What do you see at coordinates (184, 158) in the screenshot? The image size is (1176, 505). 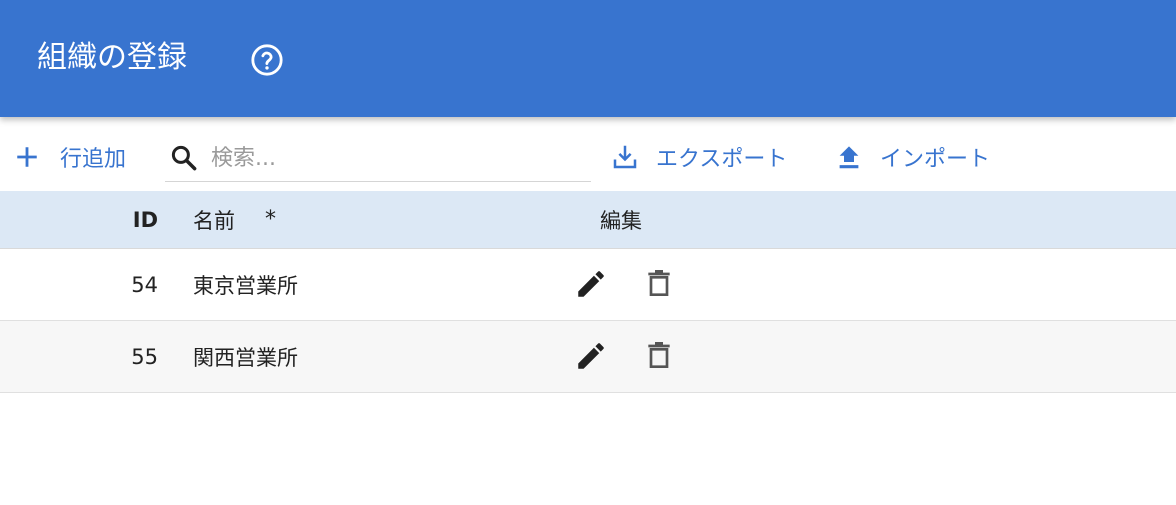 I see `search-icon` at bounding box center [184, 158].